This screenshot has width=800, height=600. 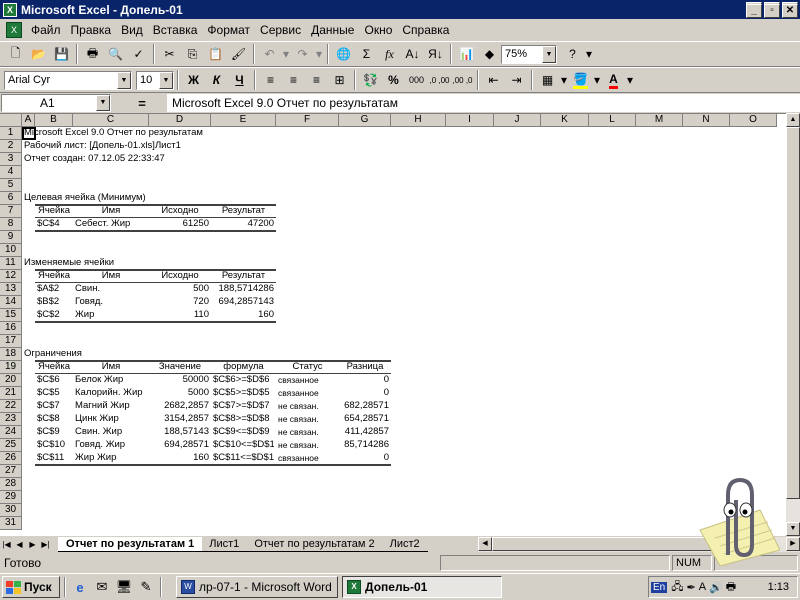 What do you see at coordinates (11, 211) in the screenshot?
I see `row-header-7: 7` at bounding box center [11, 211].